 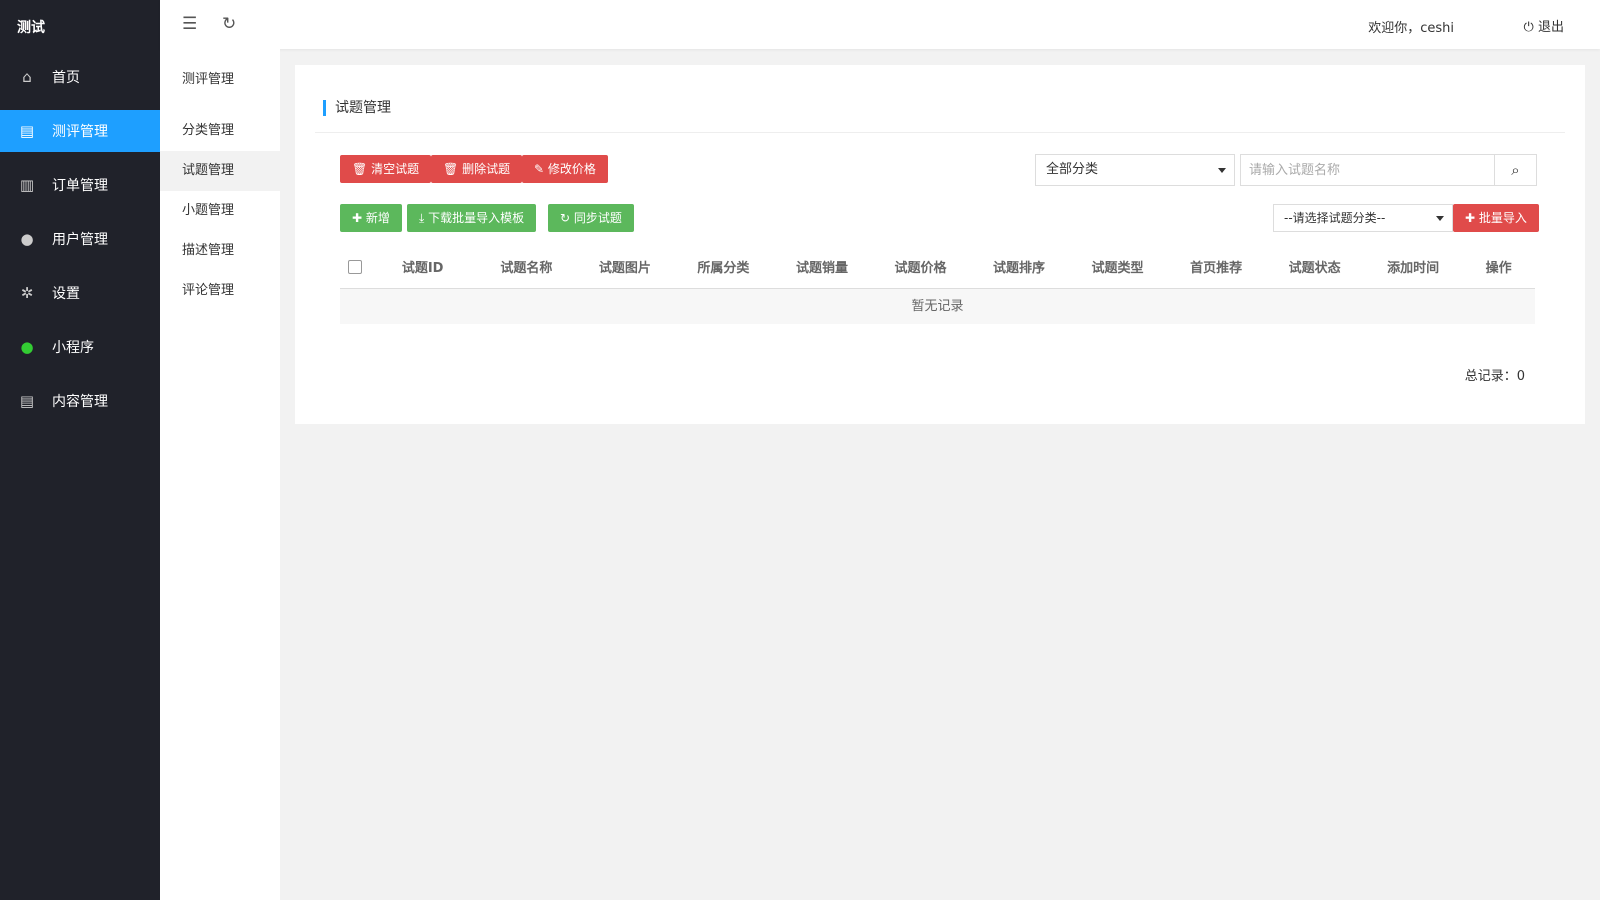 What do you see at coordinates (27, 293) in the screenshot?
I see `gear-icon: ✲` at bounding box center [27, 293].